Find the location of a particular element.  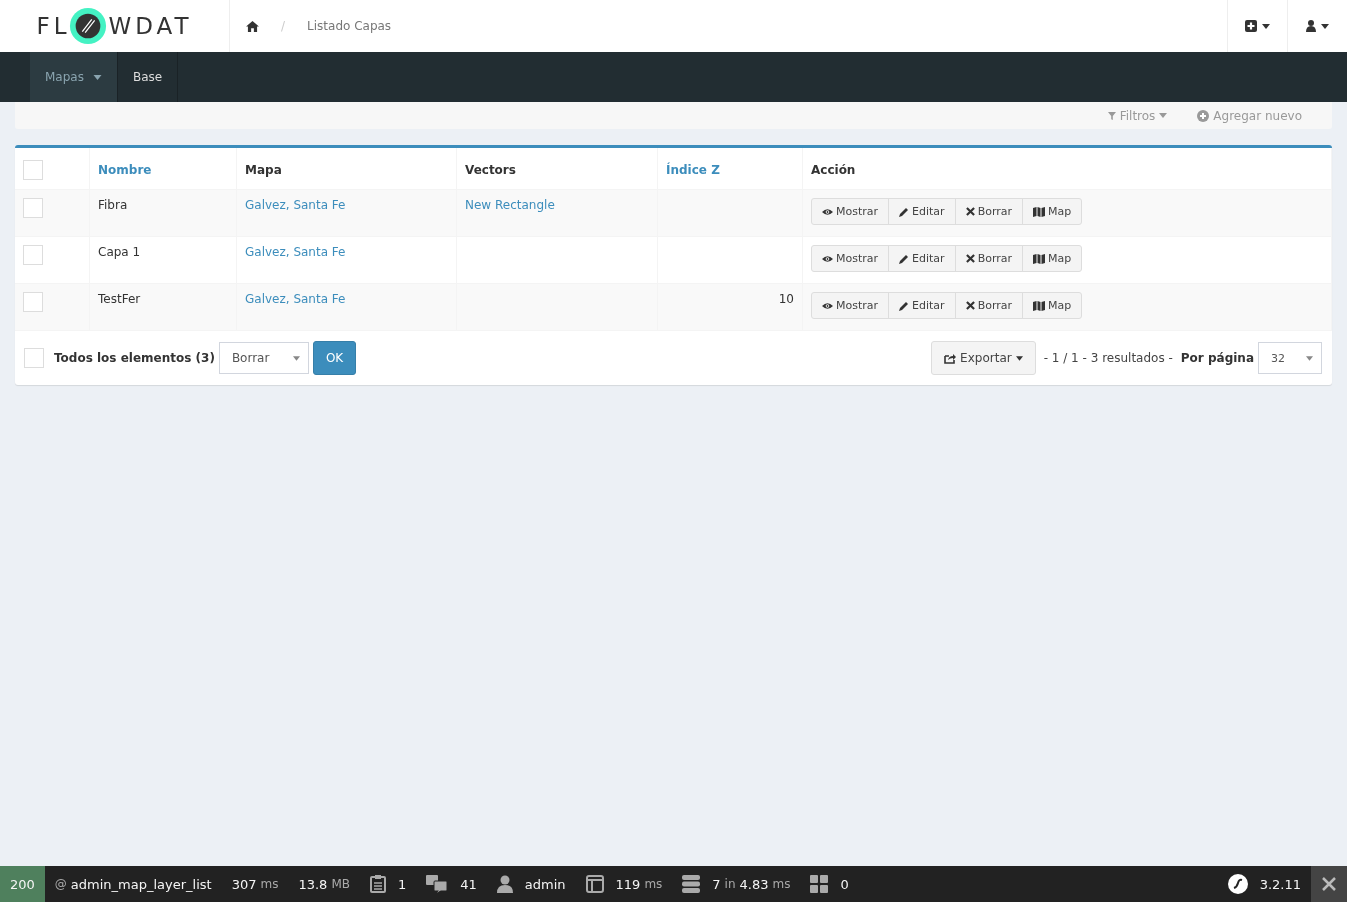

status-code: 200 is located at coordinates (22, 884).